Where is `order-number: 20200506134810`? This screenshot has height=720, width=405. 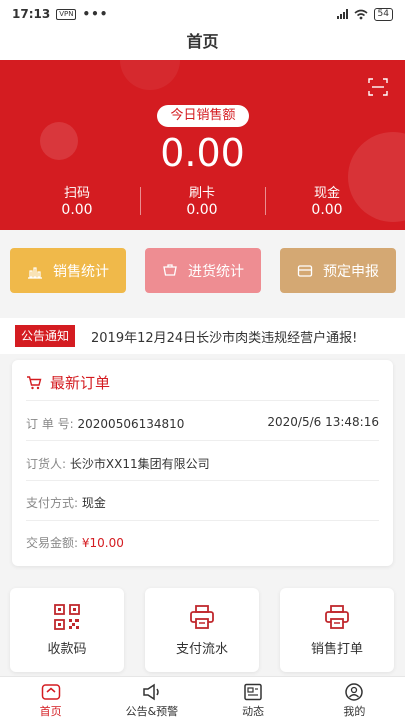 order-number: 20200506134810 is located at coordinates (131, 424).